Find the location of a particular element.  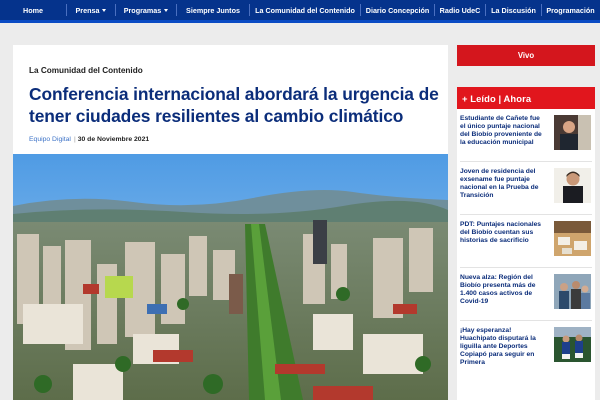

nav-item-label: La Comunidad del Contenido is located at coordinates (305, 10).